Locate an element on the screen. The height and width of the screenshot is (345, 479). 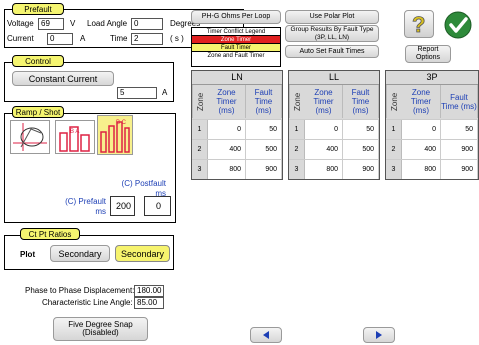
prefault-ms-input: 200 is located at coordinates (122, 206).